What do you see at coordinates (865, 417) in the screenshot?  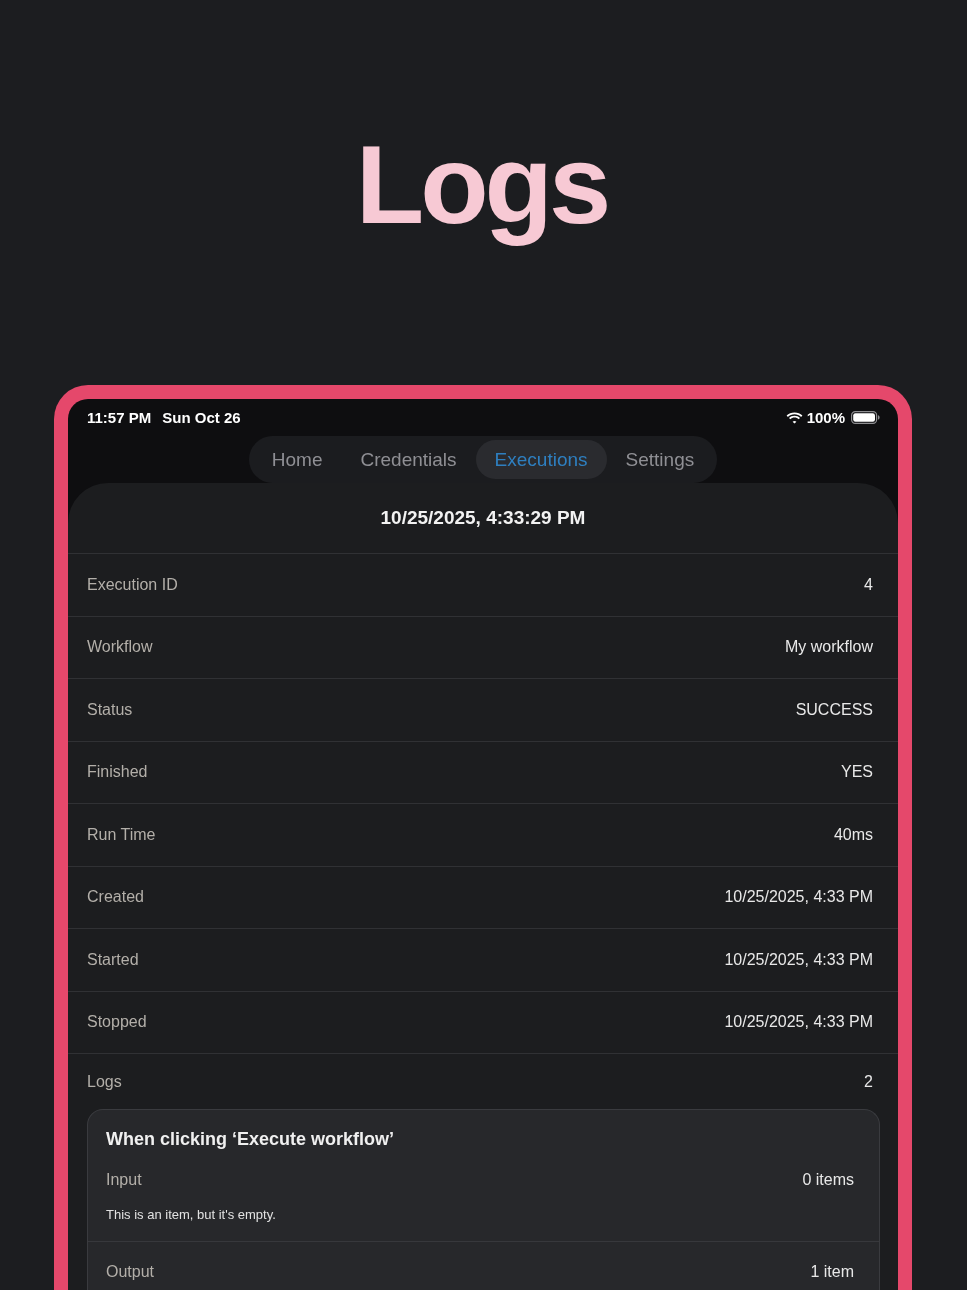 I see `battery-icon` at bounding box center [865, 417].